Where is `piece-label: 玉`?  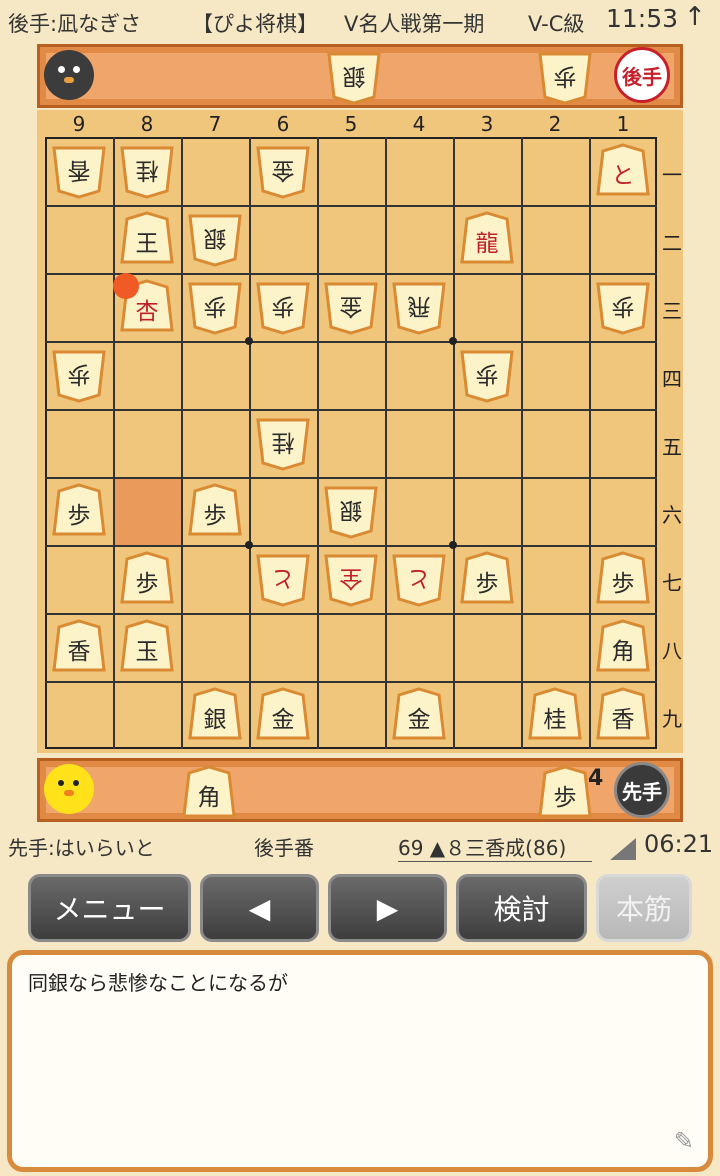
piece-label: 玉 is located at coordinates (147, 652).